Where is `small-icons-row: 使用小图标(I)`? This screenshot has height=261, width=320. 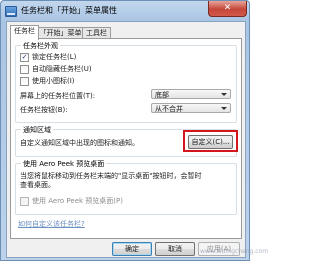
small-icons-row: 使用小图标(I) is located at coordinates (47, 81).